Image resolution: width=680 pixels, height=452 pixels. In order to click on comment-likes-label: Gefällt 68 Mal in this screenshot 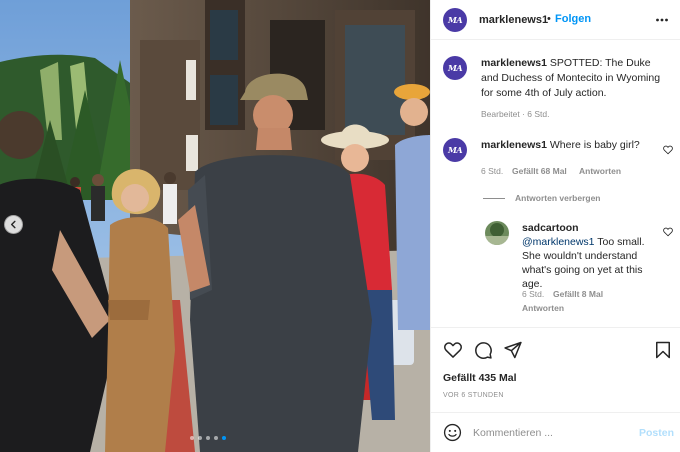, I will do `click(539, 171)`.